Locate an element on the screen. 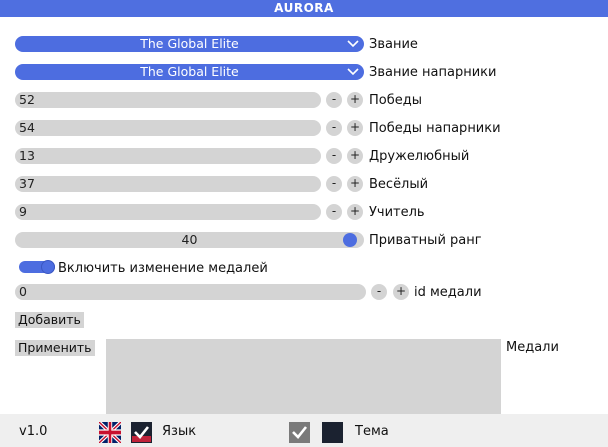 This screenshot has width=608, height=447. private-rank-value: 40 is located at coordinates (189, 239).